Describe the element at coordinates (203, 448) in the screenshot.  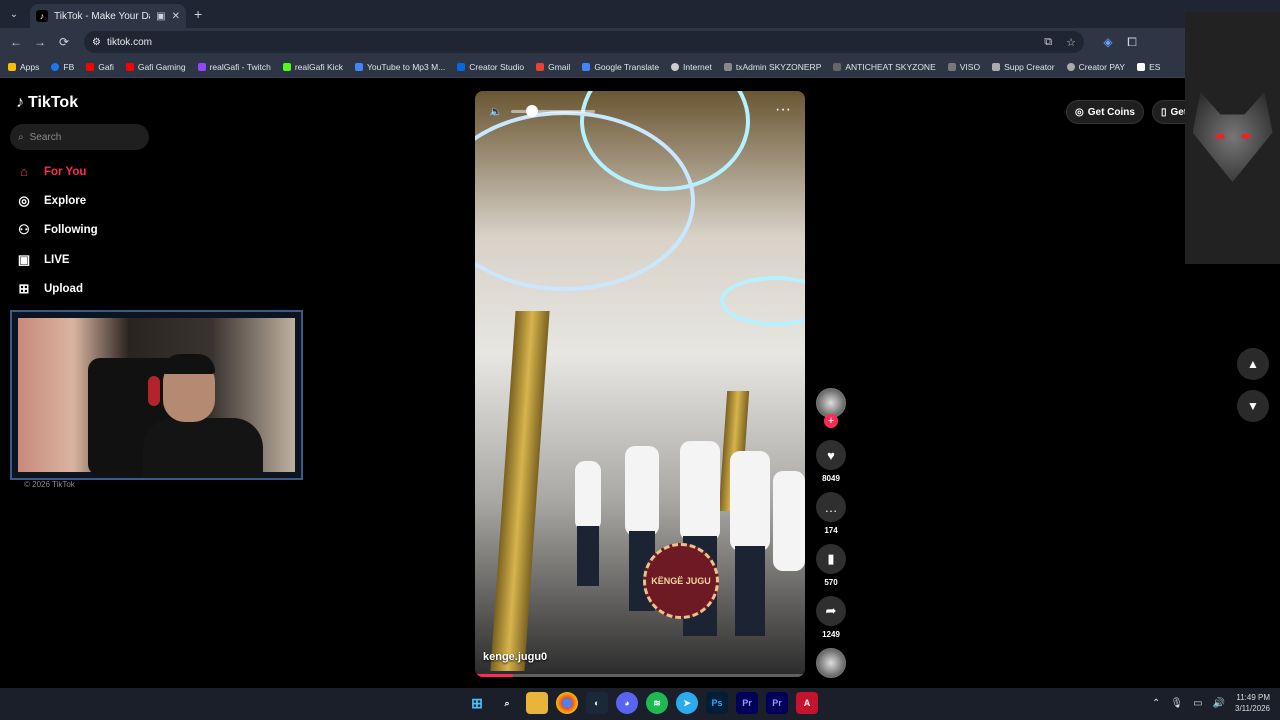
I see `person-body` at that location.